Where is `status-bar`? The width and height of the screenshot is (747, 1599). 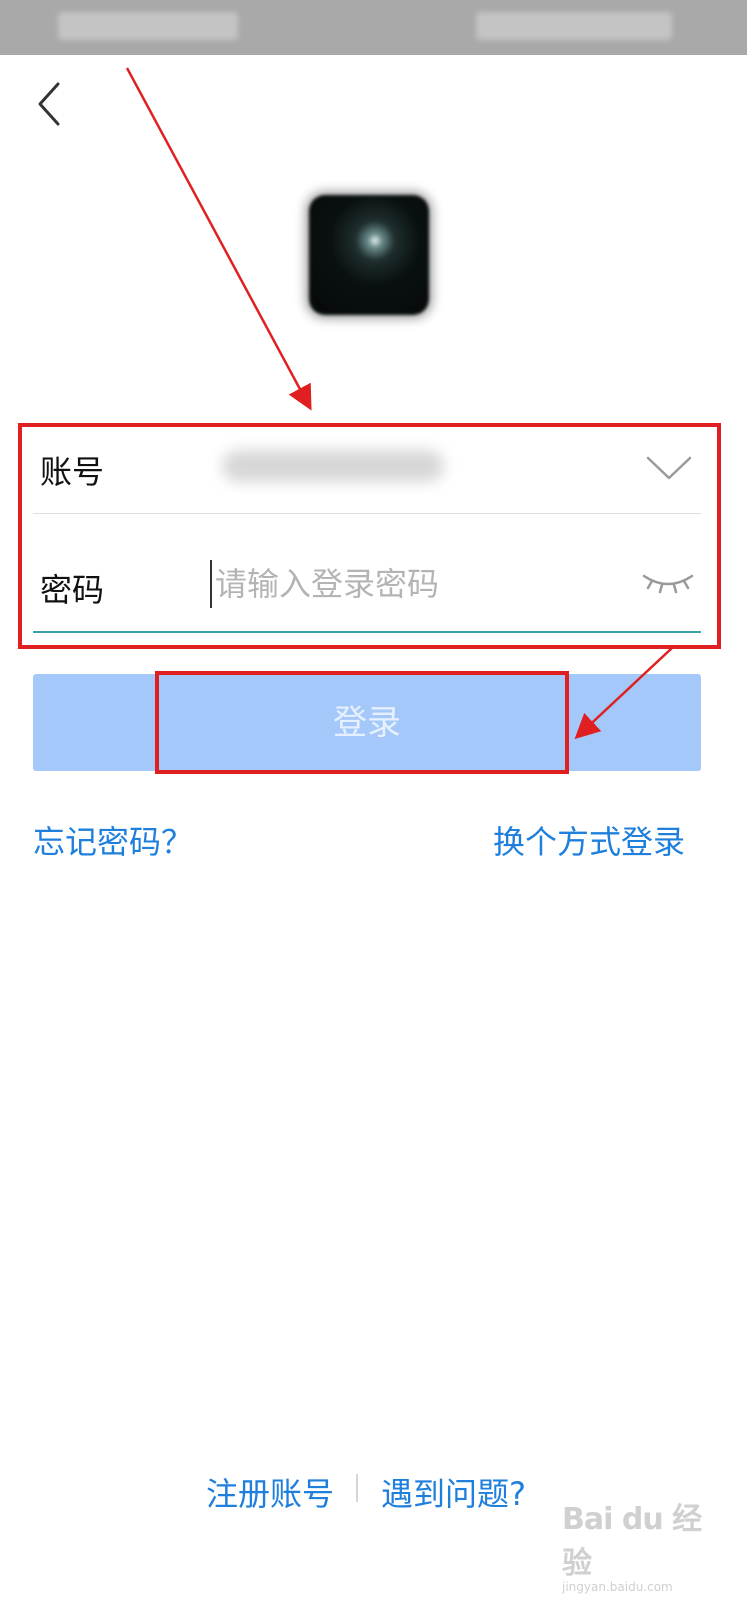 status-bar is located at coordinates (373, 27).